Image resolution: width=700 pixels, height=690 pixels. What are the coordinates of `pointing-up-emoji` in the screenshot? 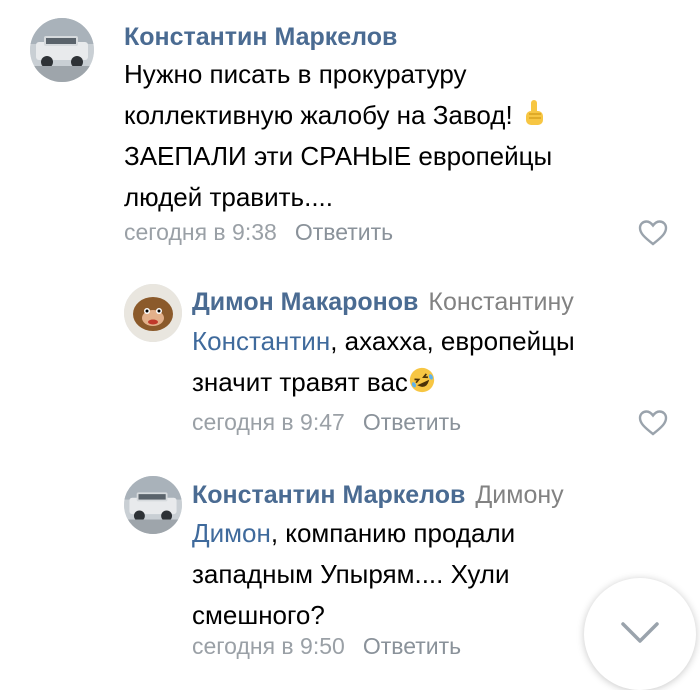 It's located at (534, 113).